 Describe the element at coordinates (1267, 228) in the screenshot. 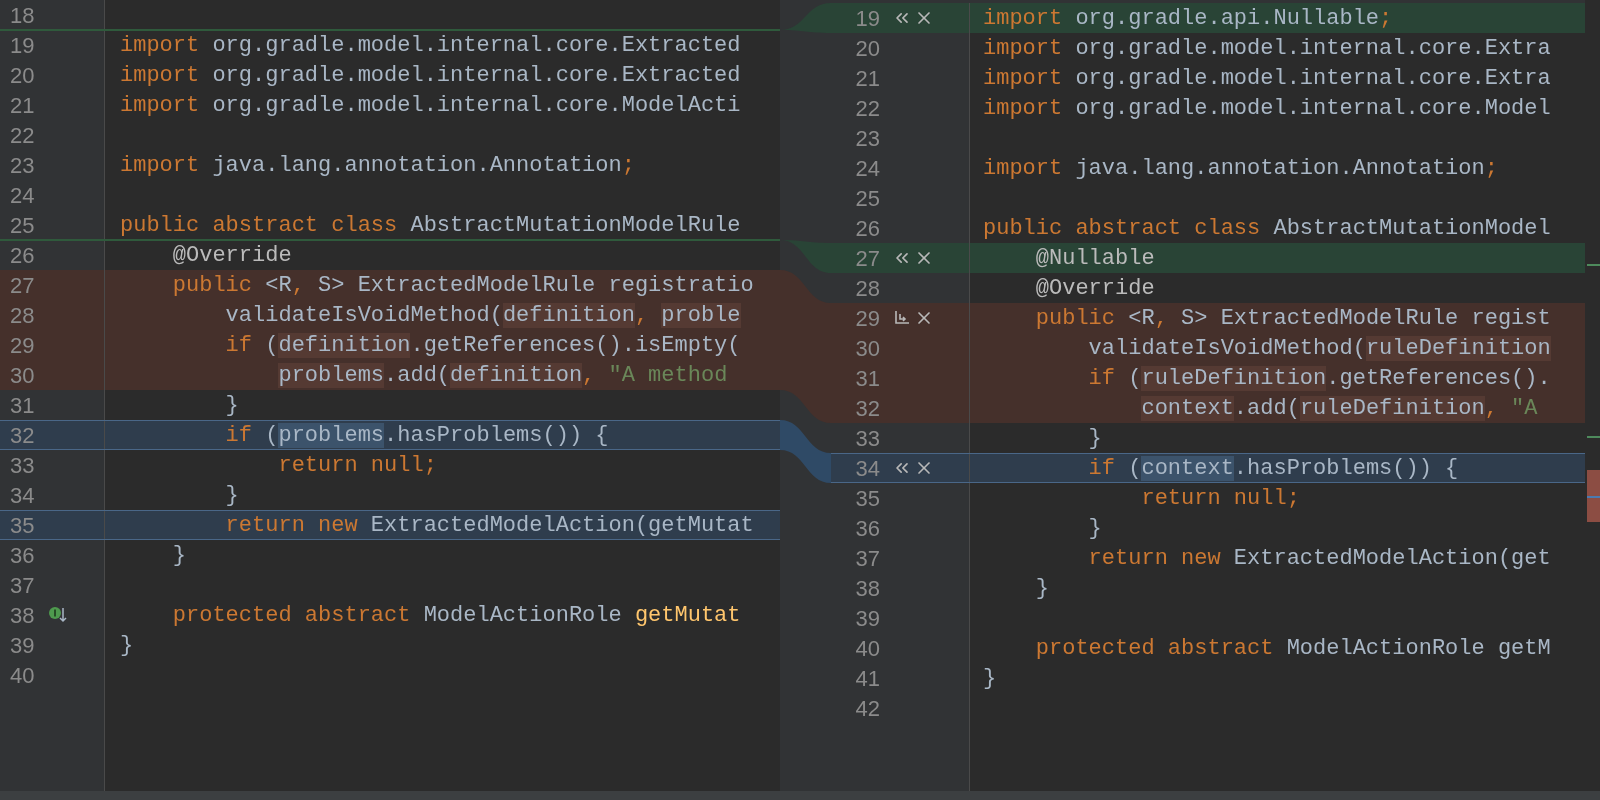

I see `code-line: public abstract class AbstractMutationModel` at that location.